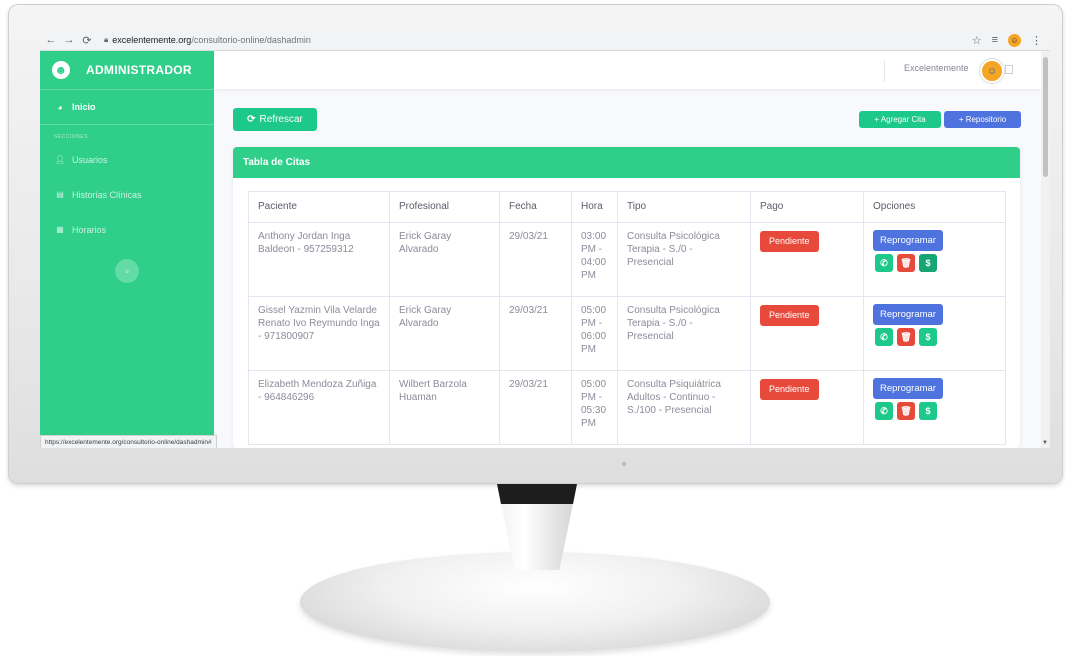 The height and width of the screenshot is (656, 1068). Describe the element at coordinates (807, 207) in the screenshot. I see `column-header: Pago` at that location.